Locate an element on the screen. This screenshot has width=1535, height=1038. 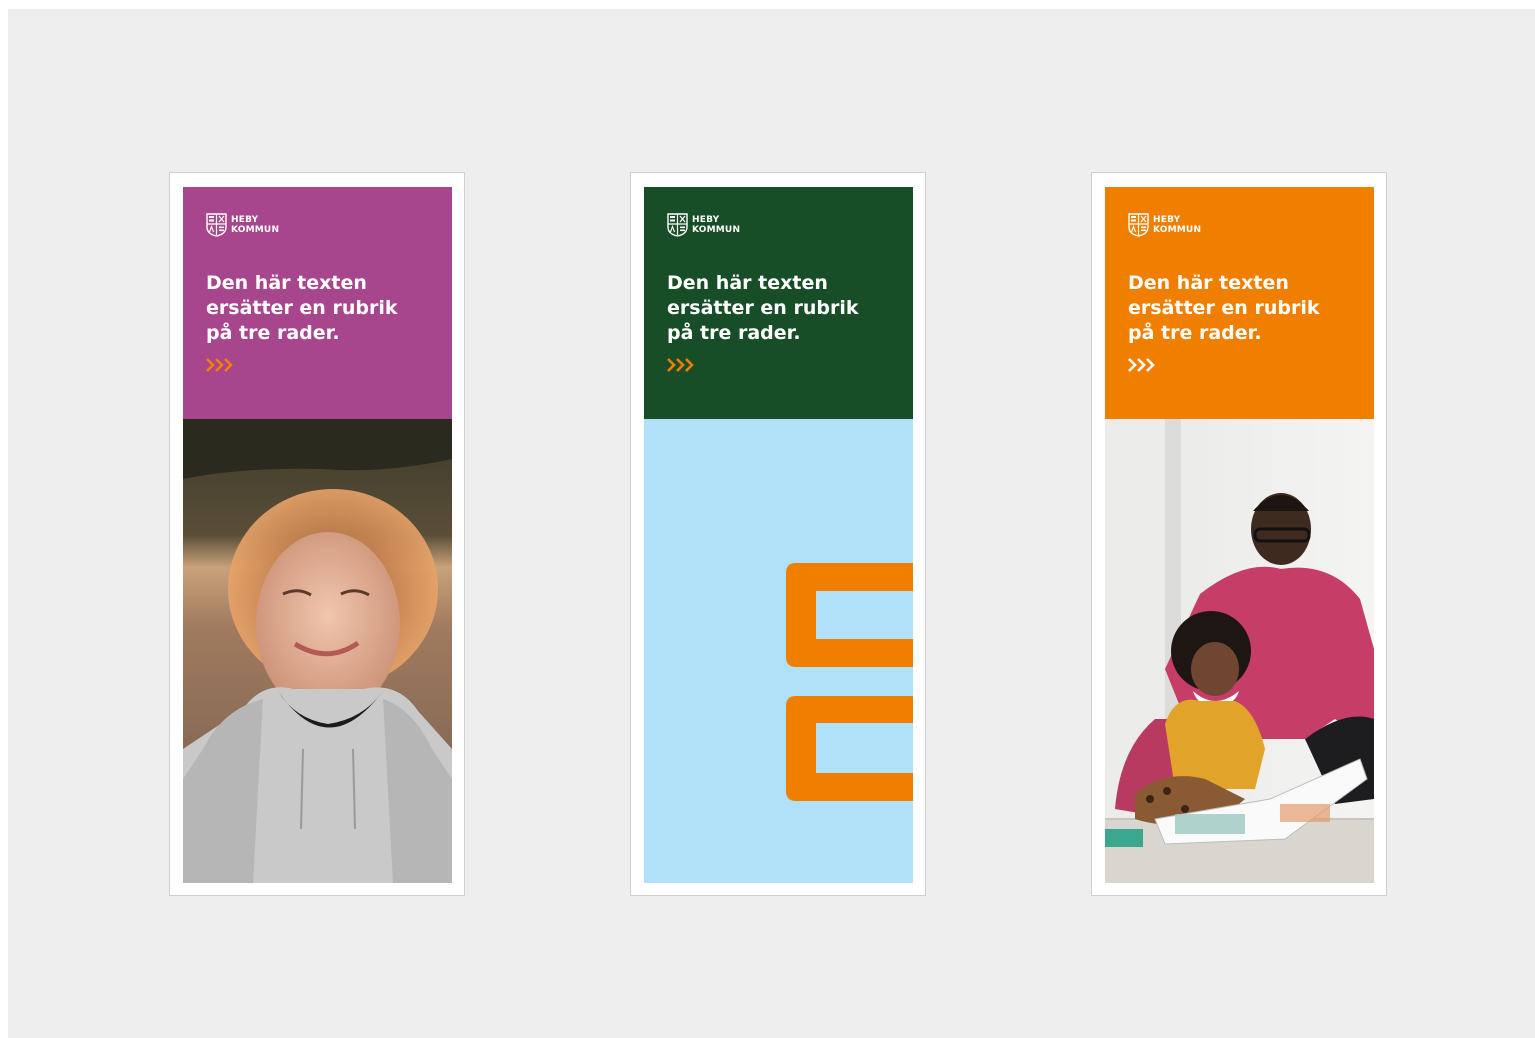
reading-photo-icon is located at coordinates (1239, 651).